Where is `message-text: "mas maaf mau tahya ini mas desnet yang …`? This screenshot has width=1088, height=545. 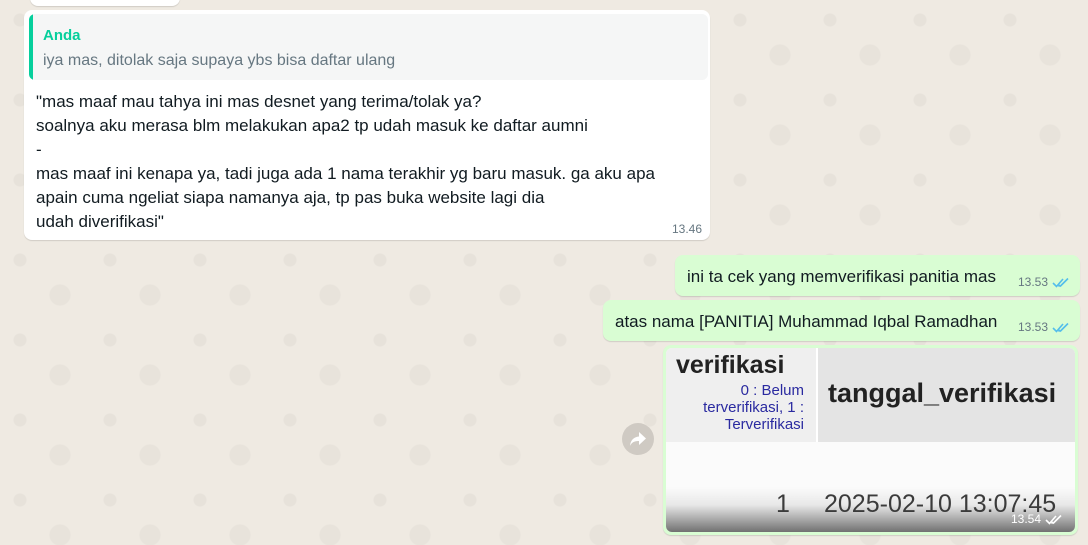
message-text: "mas maaf mau tahya ini mas desnet yang … is located at coordinates (345, 161).